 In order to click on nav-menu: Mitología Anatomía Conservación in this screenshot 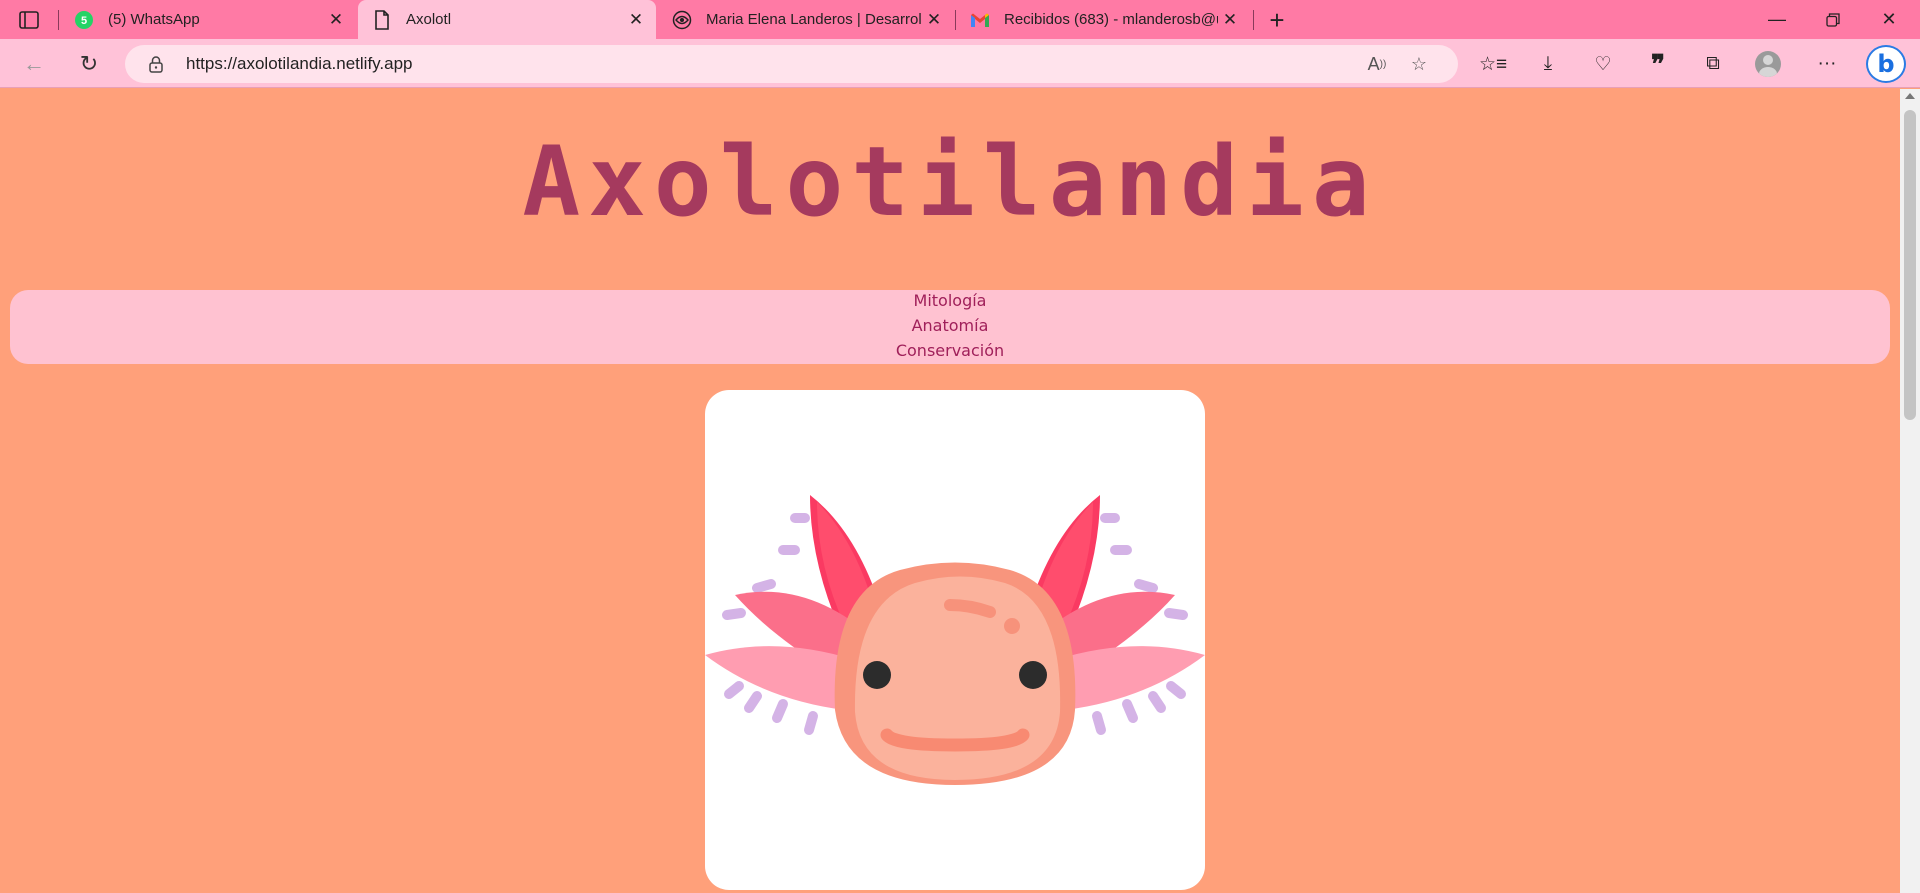, I will do `click(950, 327)`.